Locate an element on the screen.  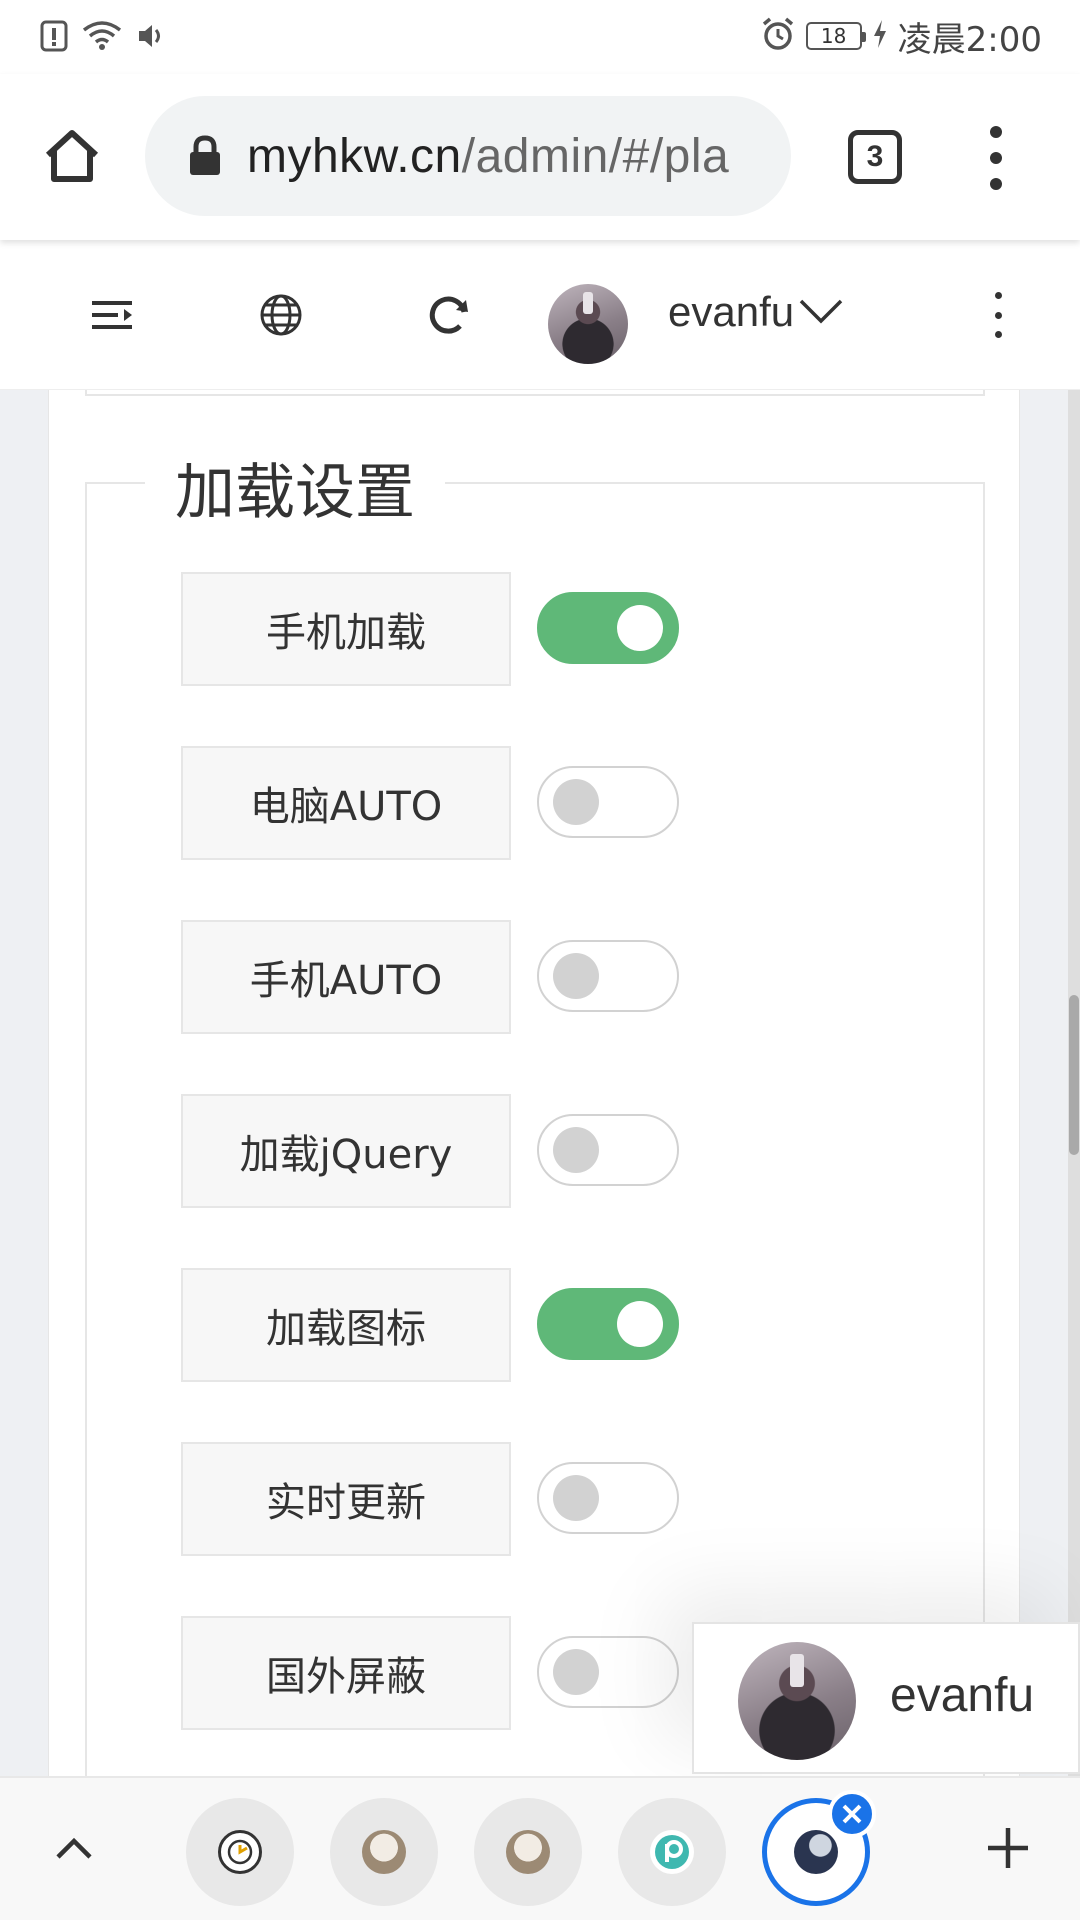
setting-row-mobile-auto: 手机AUTO is located at coordinates (441, 977).